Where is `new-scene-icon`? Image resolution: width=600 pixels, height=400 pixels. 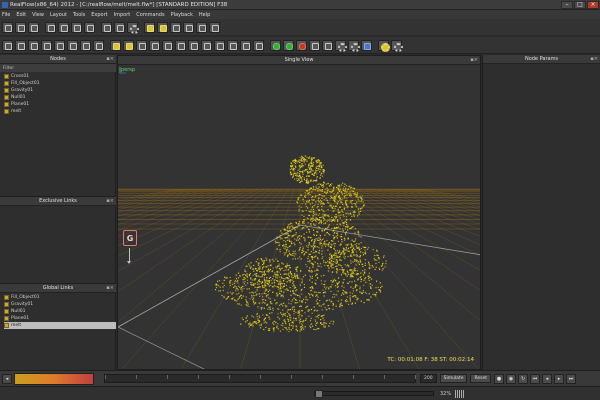
new-scene-icon is located at coordinates (7, 27).